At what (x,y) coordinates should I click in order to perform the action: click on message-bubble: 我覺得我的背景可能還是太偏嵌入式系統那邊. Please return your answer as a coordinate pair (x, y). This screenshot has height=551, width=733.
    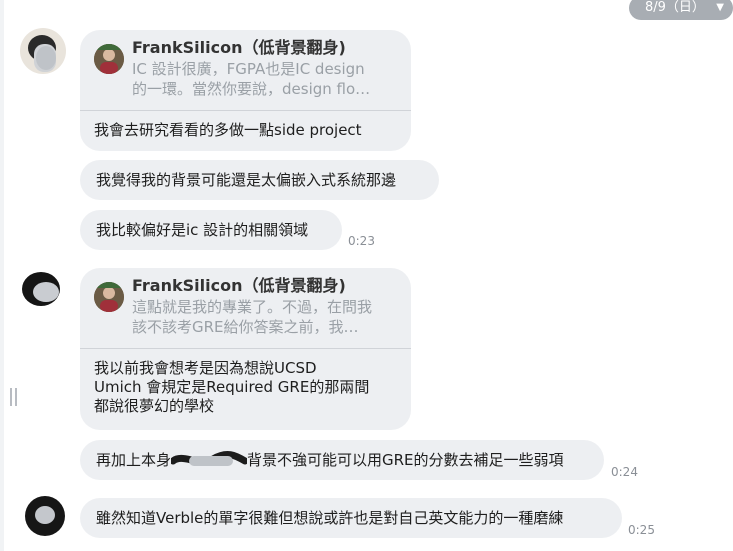
    Looking at the image, I should click on (259, 180).